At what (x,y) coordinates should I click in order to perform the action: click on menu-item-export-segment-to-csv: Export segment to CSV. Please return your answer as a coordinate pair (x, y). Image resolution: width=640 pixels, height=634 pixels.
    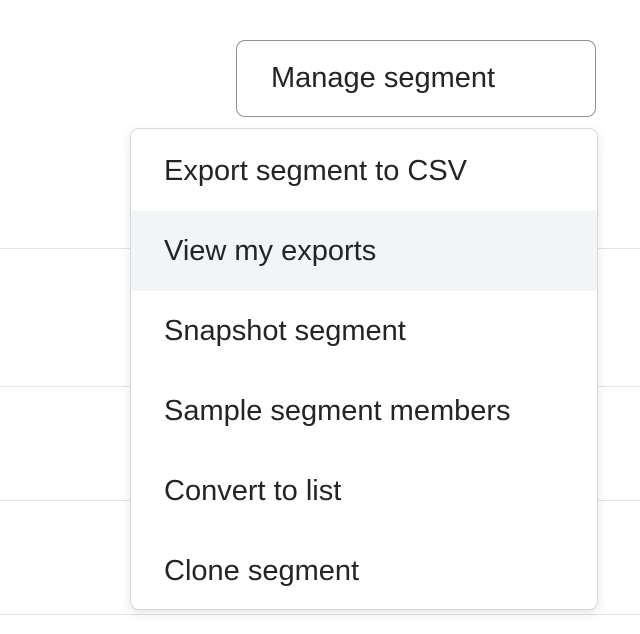
    Looking at the image, I should click on (364, 171).